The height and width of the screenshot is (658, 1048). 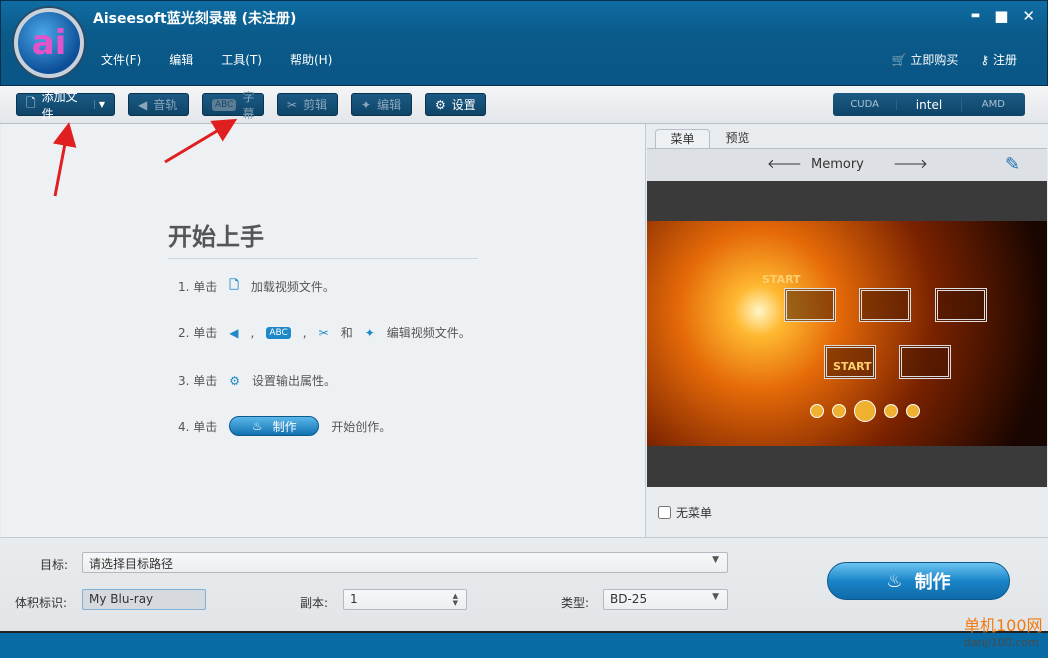 I want to click on copies-label: 副本:, so click(x=314, y=603).